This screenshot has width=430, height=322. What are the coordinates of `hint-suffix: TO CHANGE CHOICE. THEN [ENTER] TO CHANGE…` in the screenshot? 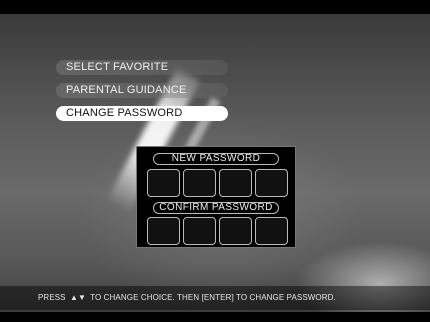 It's located at (213, 297).